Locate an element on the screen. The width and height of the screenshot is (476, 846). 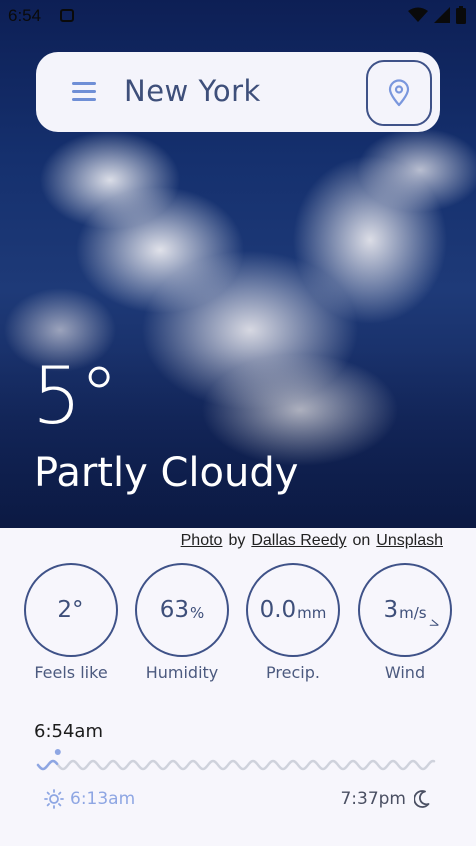
stat-circle: 63% is located at coordinates (182, 610).